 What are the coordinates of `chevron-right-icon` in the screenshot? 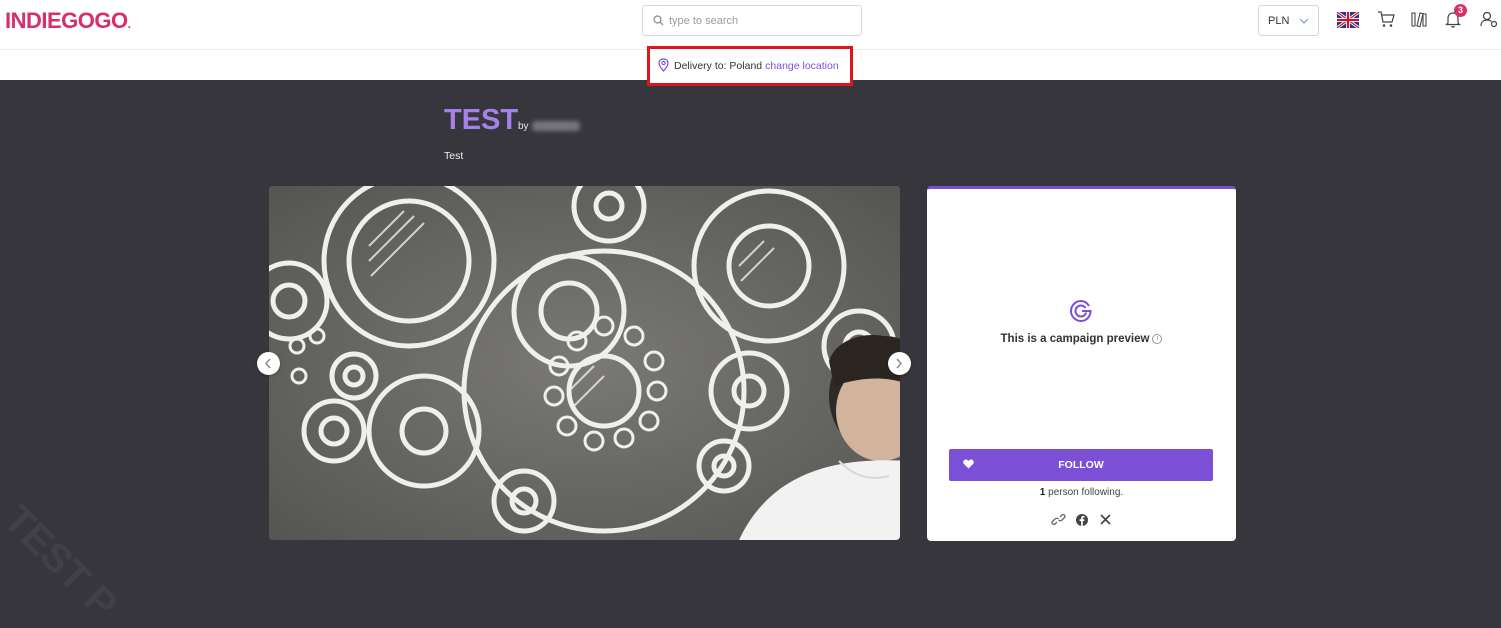 It's located at (899, 363).